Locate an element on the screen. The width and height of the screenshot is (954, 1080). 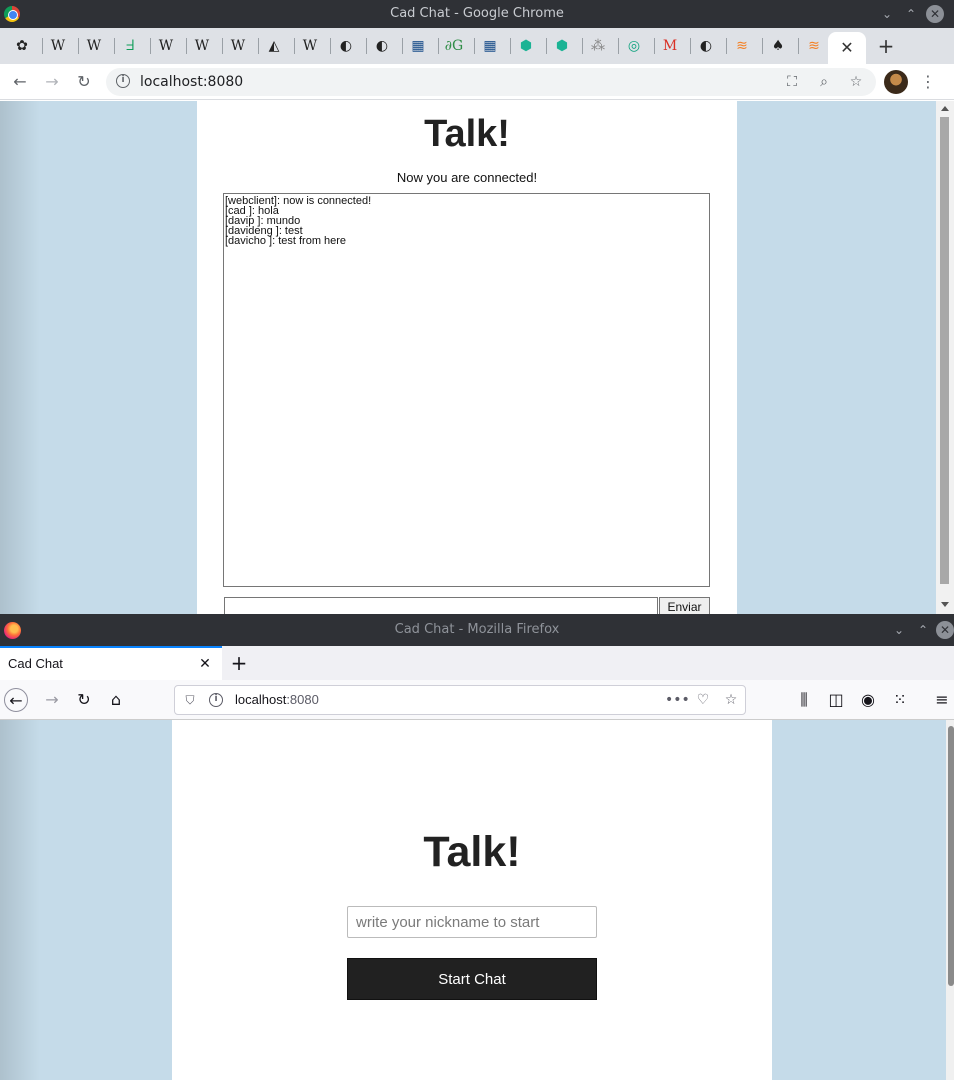
chat-message: [davicho ]: test from here is located at coordinates (286, 241).